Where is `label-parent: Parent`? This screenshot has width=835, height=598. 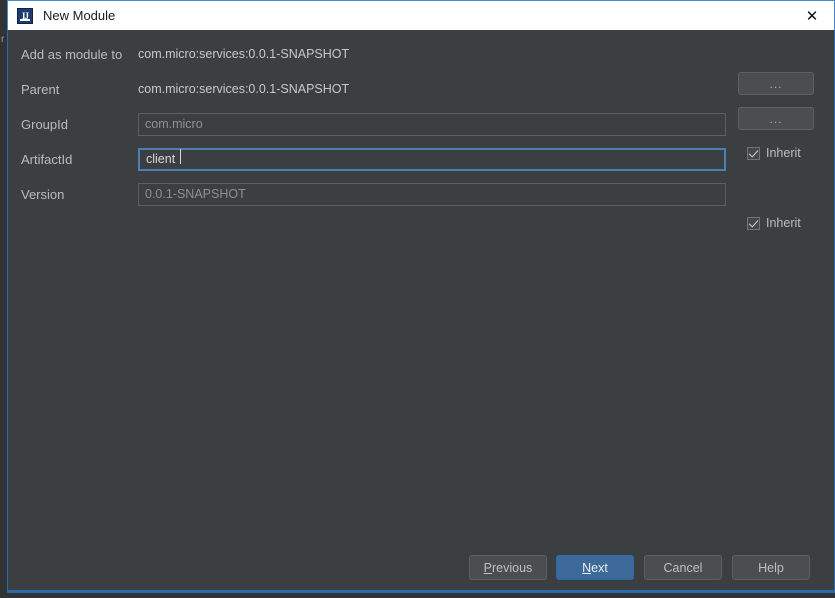
label-parent: Parent is located at coordinates (40, 89).